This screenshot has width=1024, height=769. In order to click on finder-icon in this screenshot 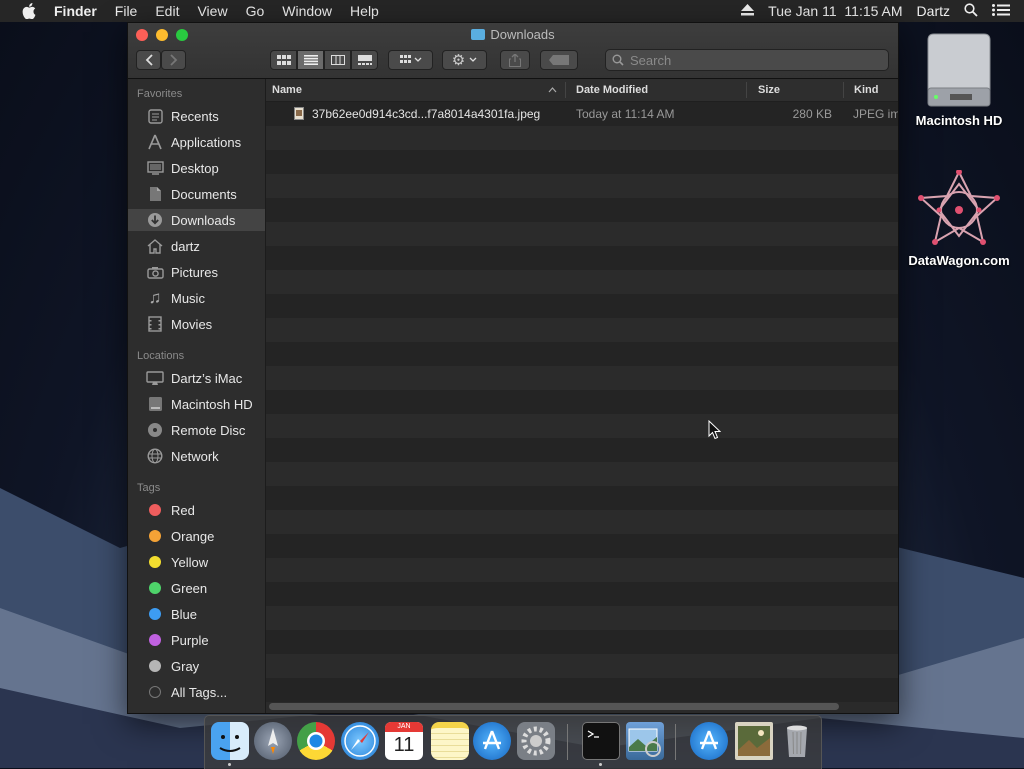, I will do `click(230, 741)`.